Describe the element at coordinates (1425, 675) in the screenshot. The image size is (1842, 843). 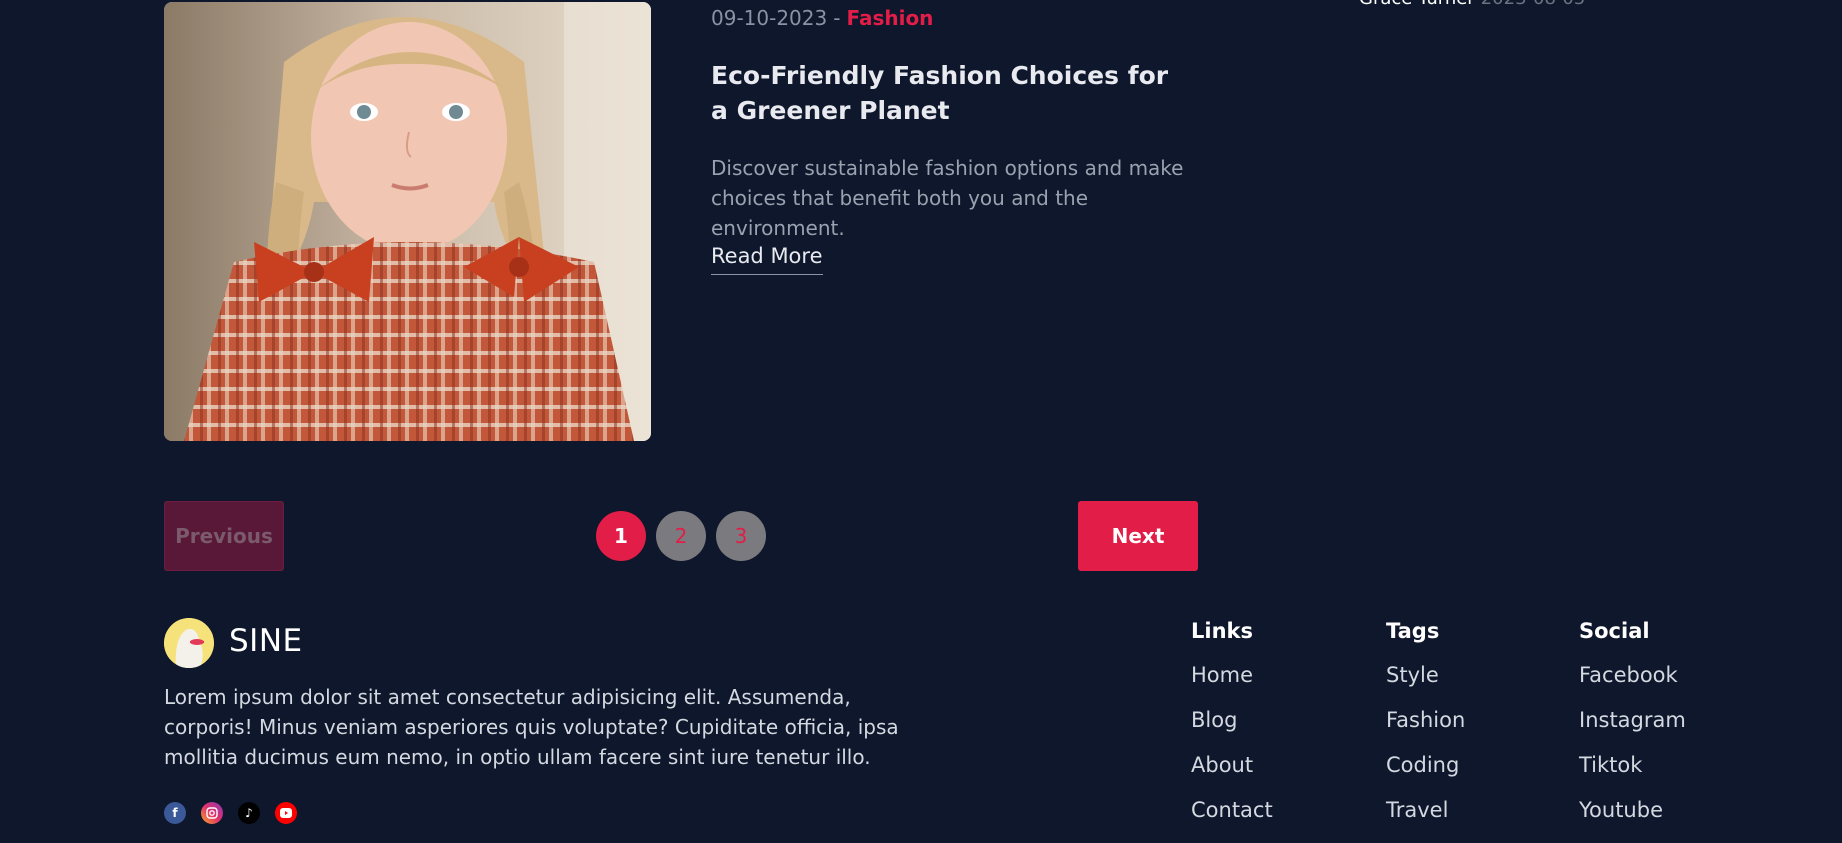
I see `footer-tag-style: Style` at that location.